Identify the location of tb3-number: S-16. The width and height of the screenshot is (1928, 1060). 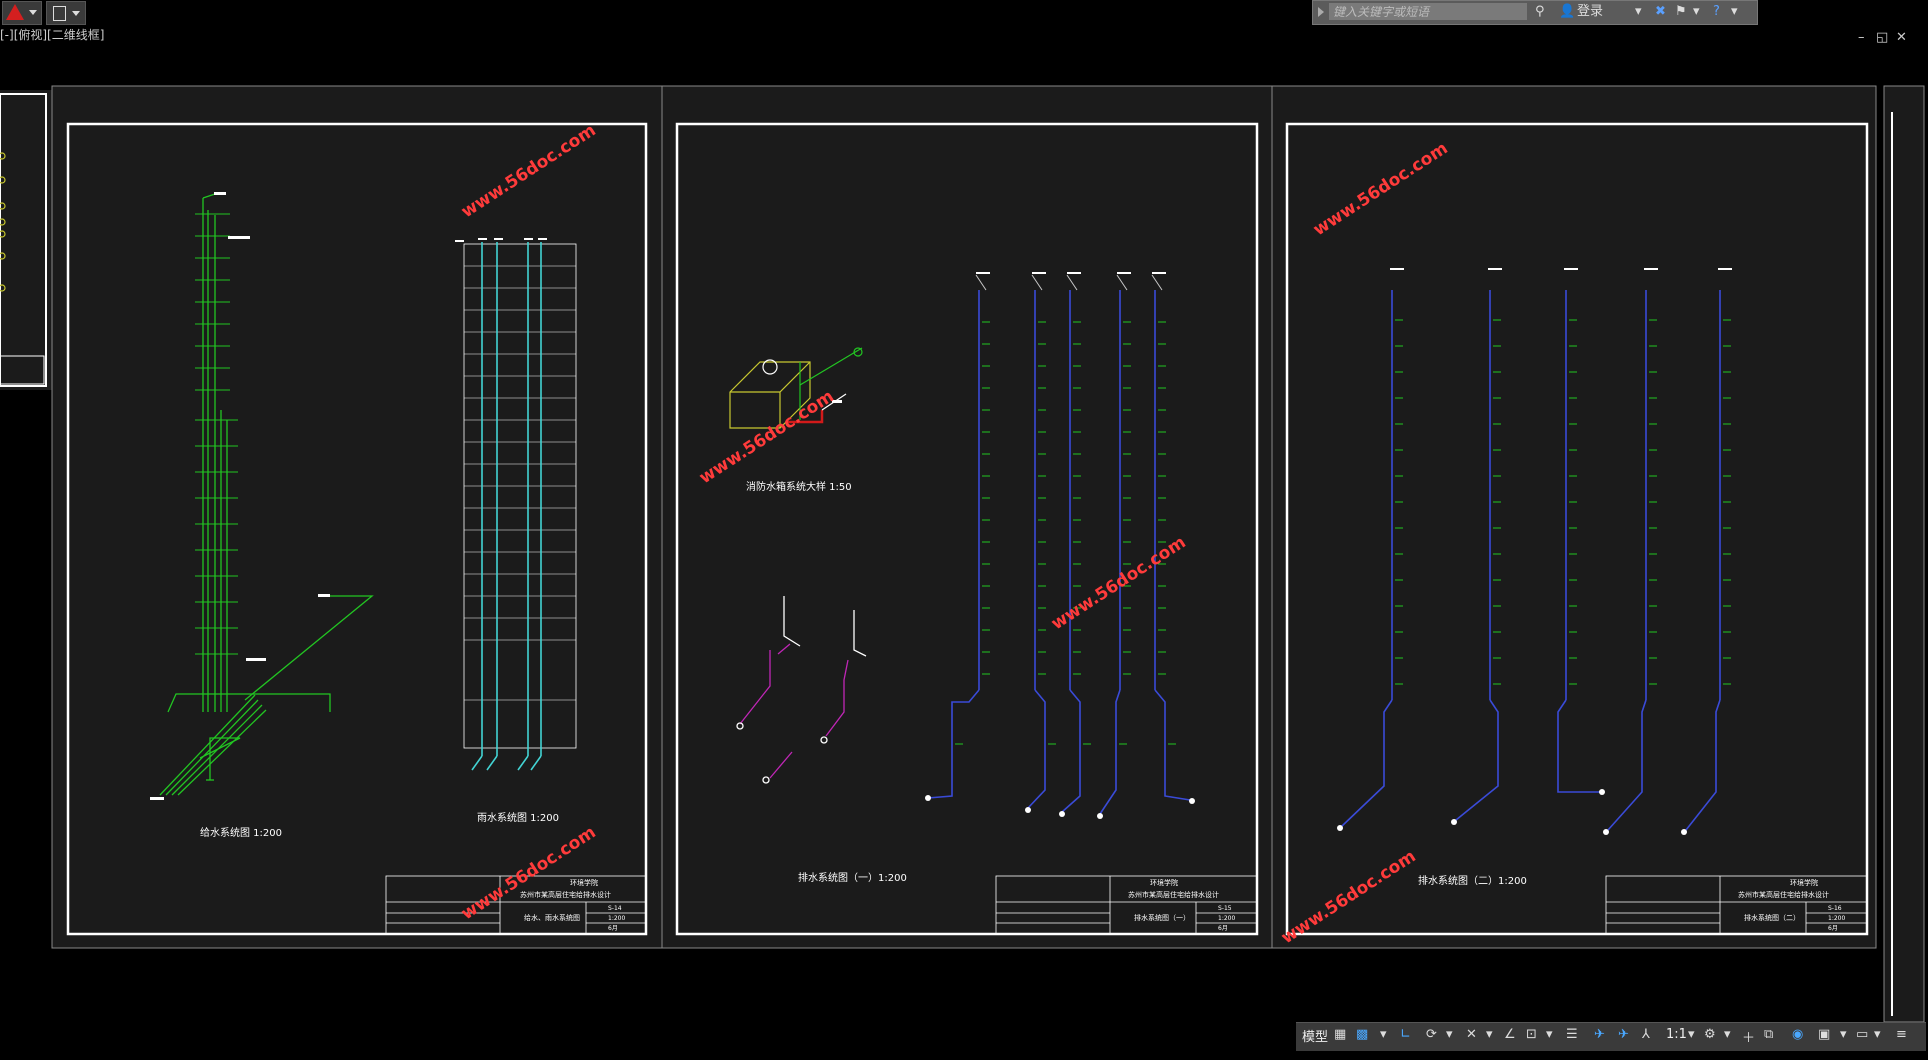
(1835, 908).